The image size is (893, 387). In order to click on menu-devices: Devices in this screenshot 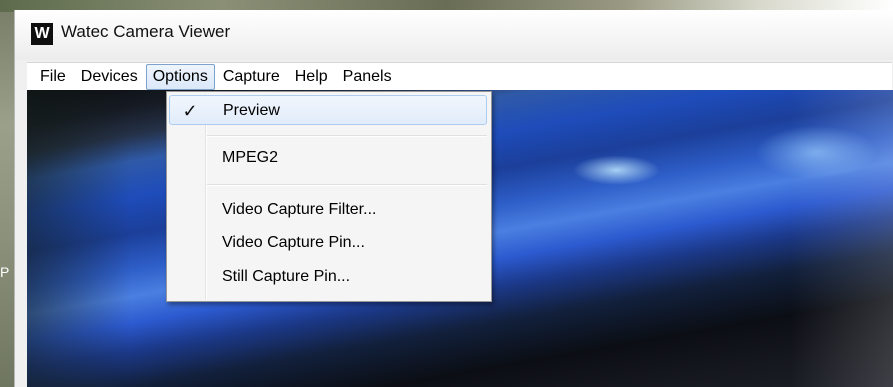, I will do `click(109, 77)`.